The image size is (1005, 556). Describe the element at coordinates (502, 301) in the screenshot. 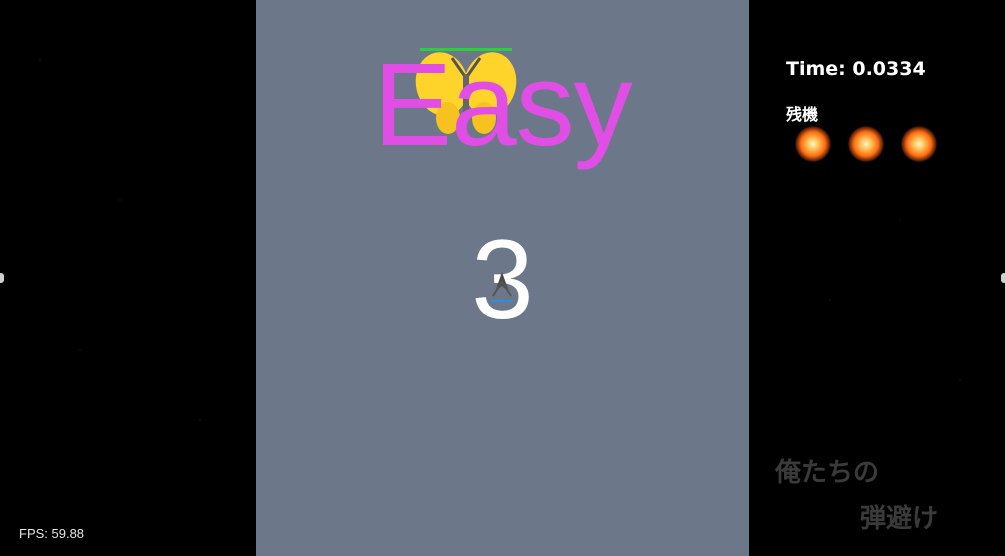

I see `player-bar` at that location.